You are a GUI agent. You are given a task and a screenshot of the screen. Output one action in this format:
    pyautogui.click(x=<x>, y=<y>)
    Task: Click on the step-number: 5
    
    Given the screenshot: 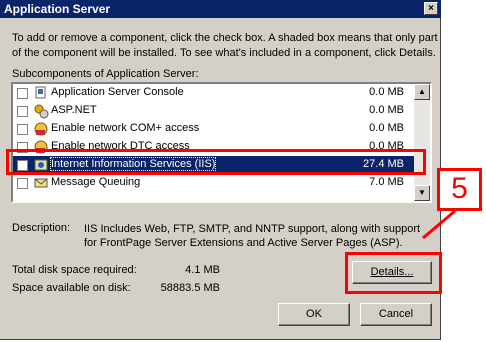 What is the action you would take?
    pyautogui.click(x=459, y=188)
    